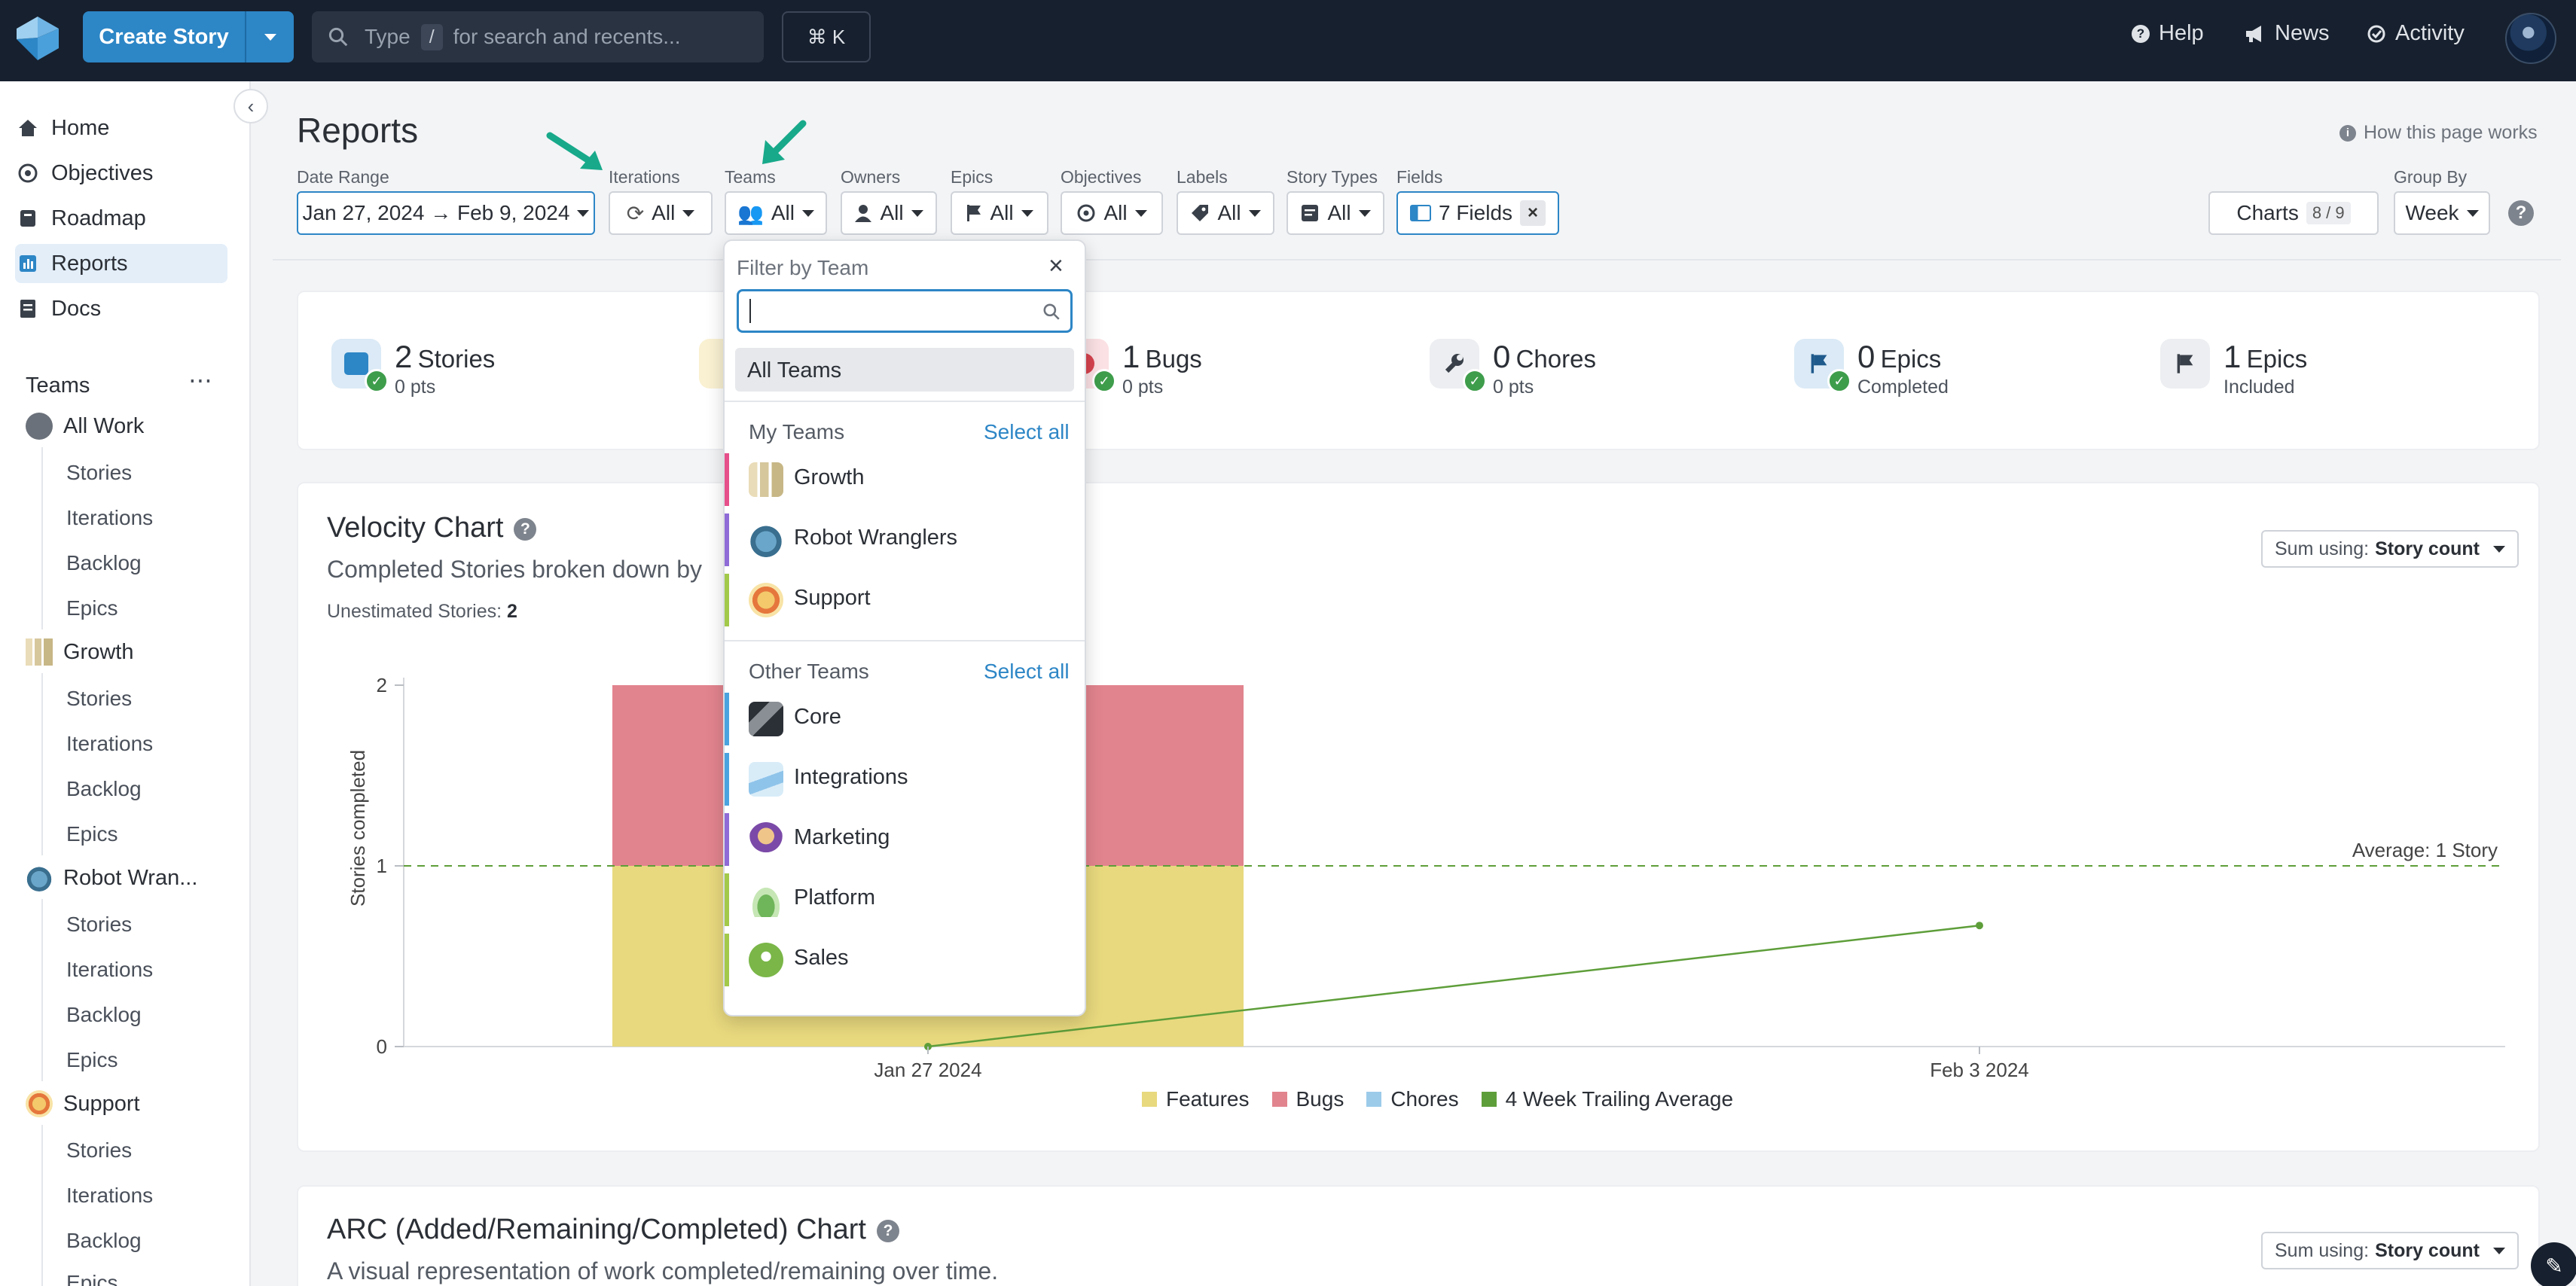 Image resolution: width=2576 pixels, height=1286 pixels. What do you see at coordinates (28, 173) in the screenshot?
I see `objectives-icon` at bounding box center [28, 173].